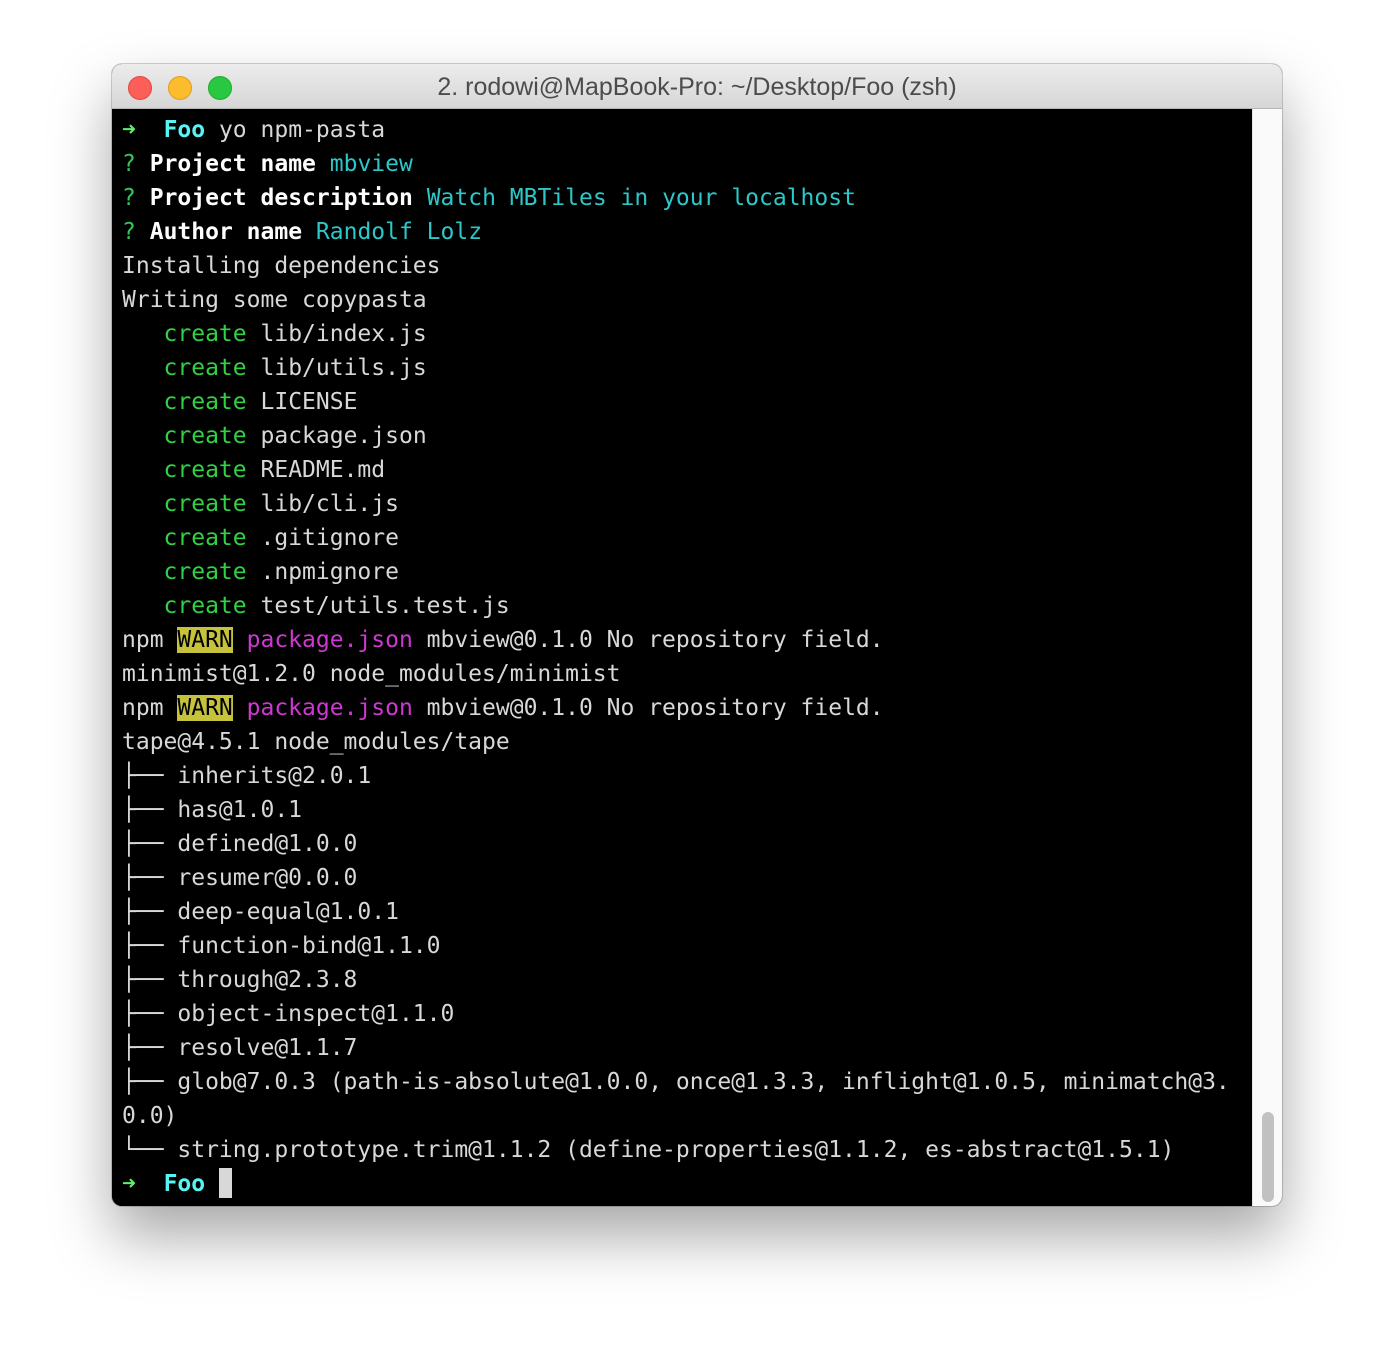 This screenshot has width=1394, height=1366. What do you see at coordinates (281, 946) in the screenshot?
I see `tree-line: ├── function-bind@1.1.0` at bounding box center [281, 946].